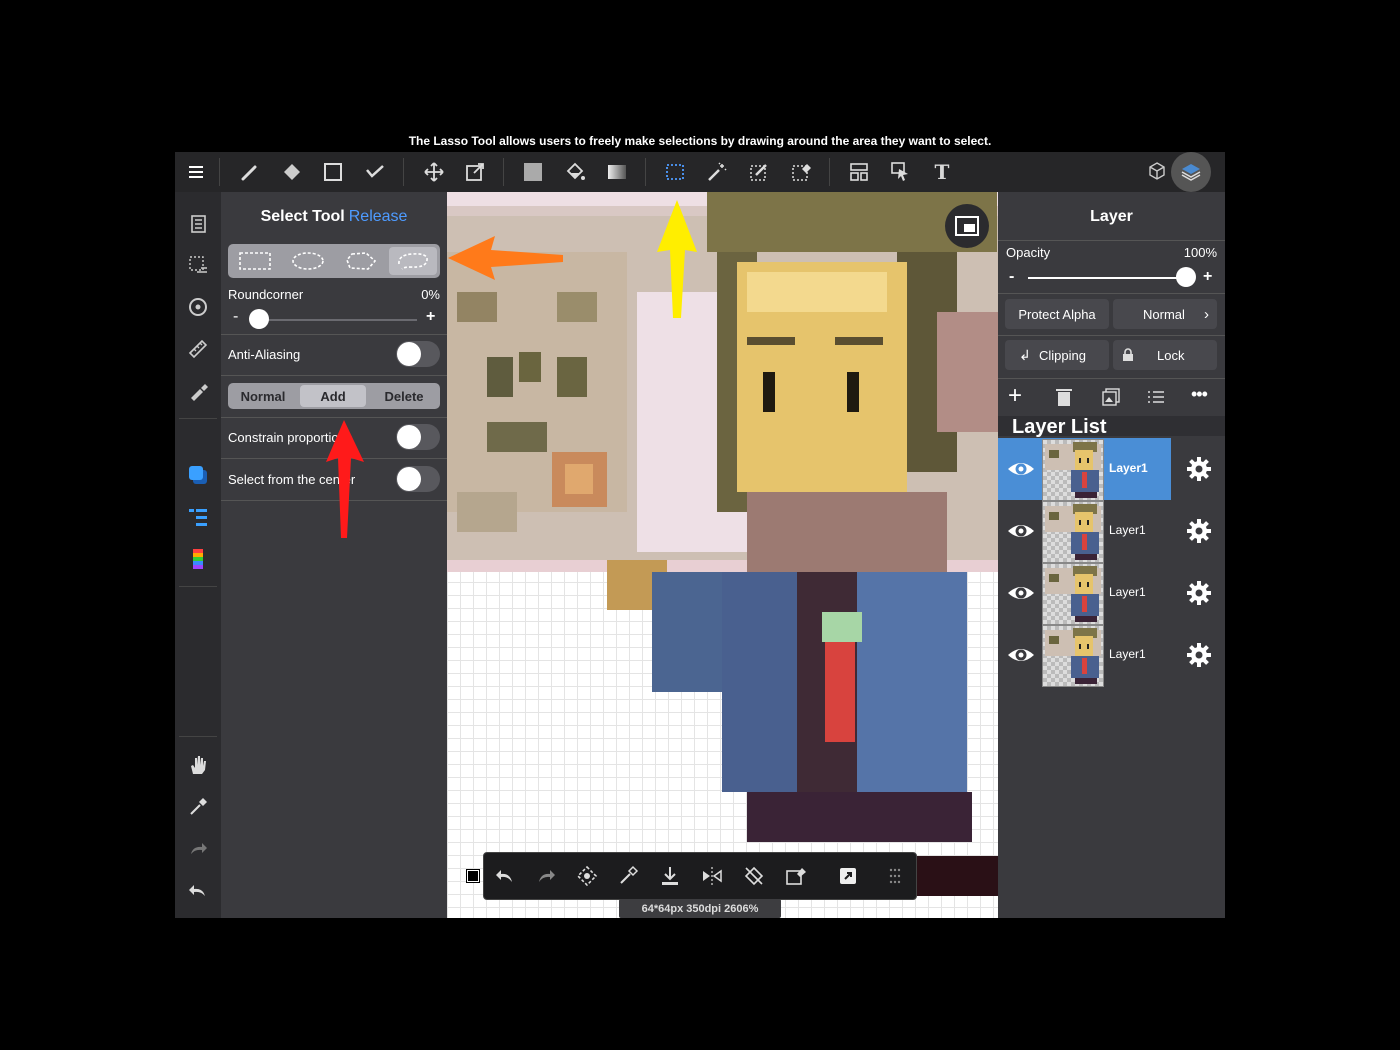  I want to click on roundcorner-slider-knob, so click(259, 319).